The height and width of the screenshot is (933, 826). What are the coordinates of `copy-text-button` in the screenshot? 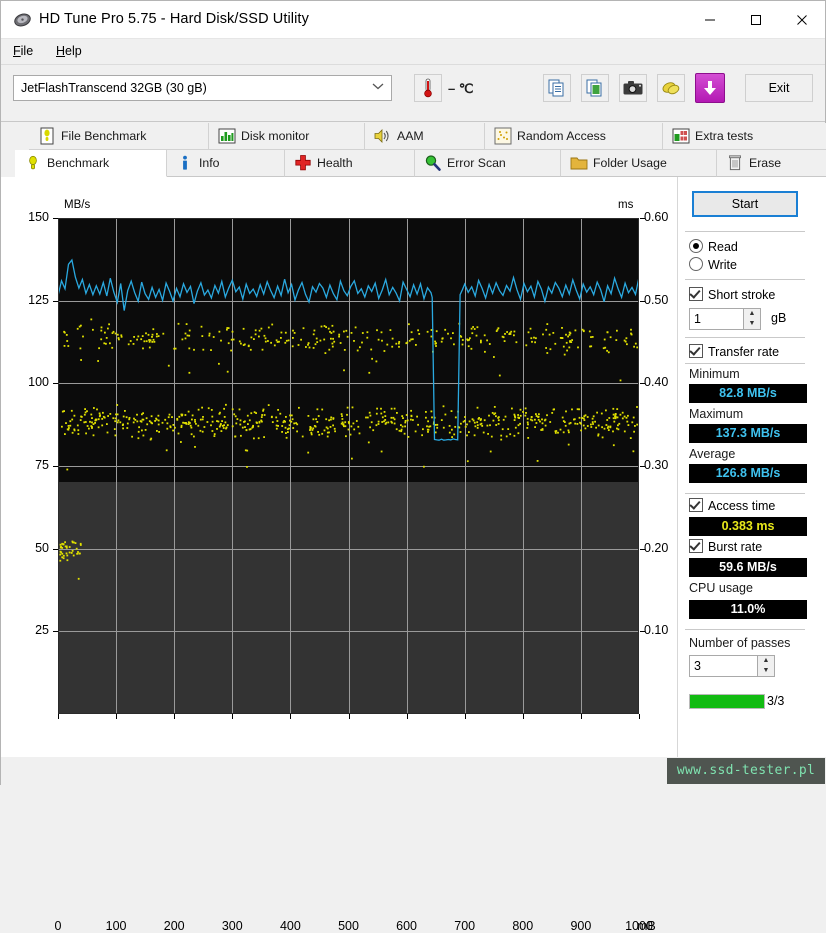 It's located at (557, 88).